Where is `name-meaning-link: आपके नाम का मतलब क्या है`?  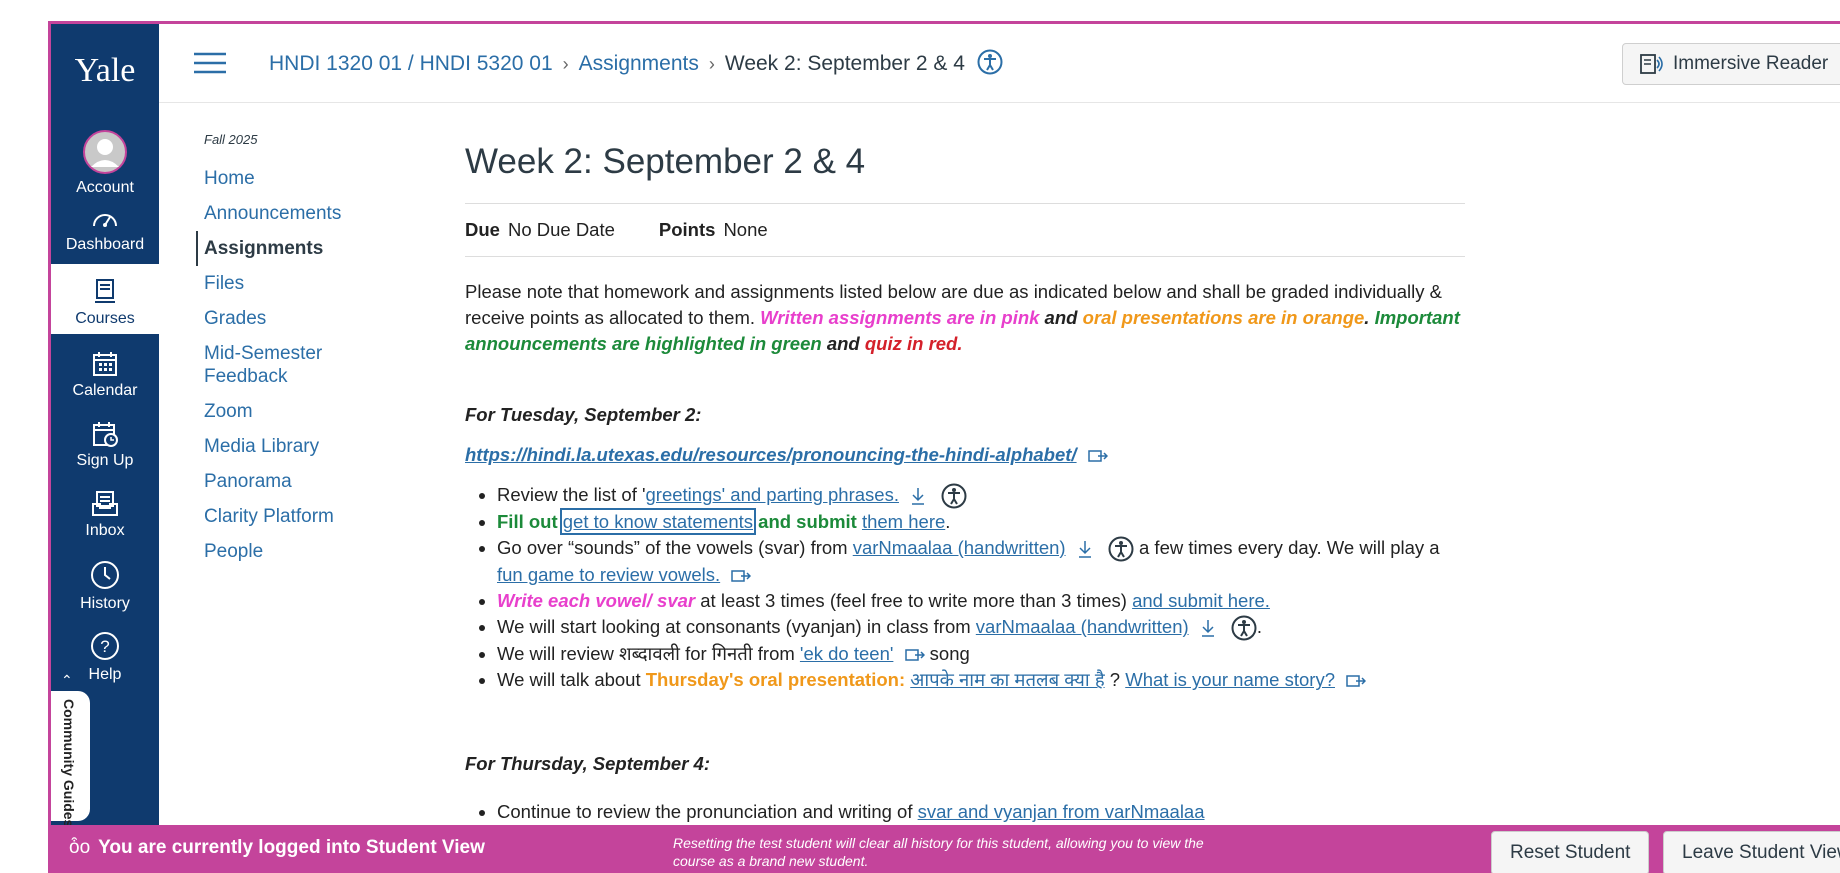
name-meaning-link: आपके नाम का मतलब क्या है is located at coordinates (1007, 679).